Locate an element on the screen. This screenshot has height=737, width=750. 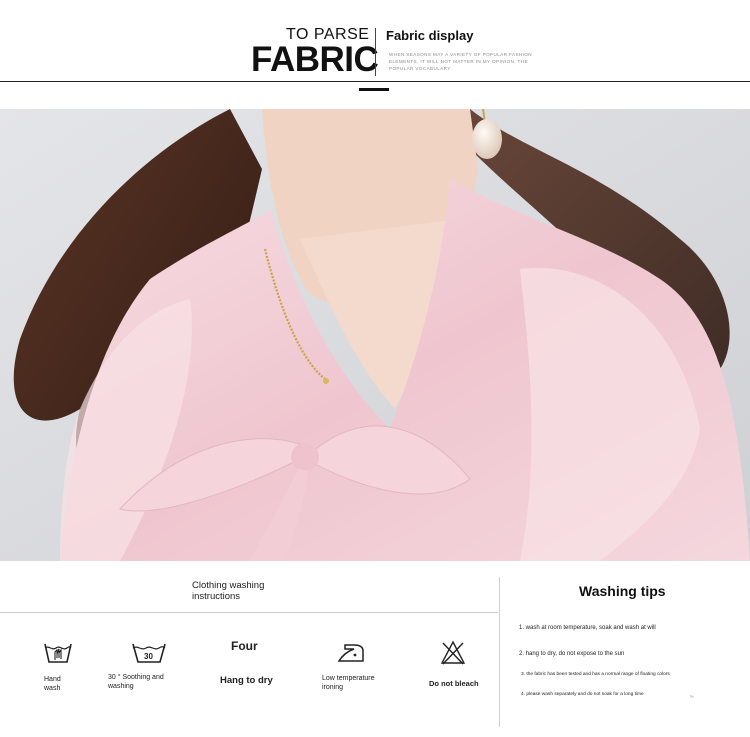
fabric-title: FABRIC is located at coordinates (315, 59).